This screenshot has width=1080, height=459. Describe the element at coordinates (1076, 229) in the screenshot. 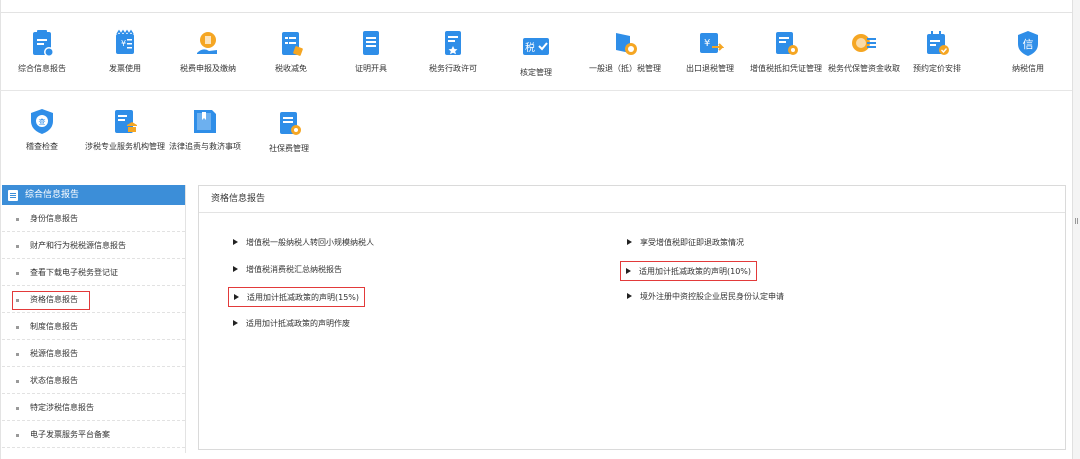

I see `vertical-scrollbar` at that location.